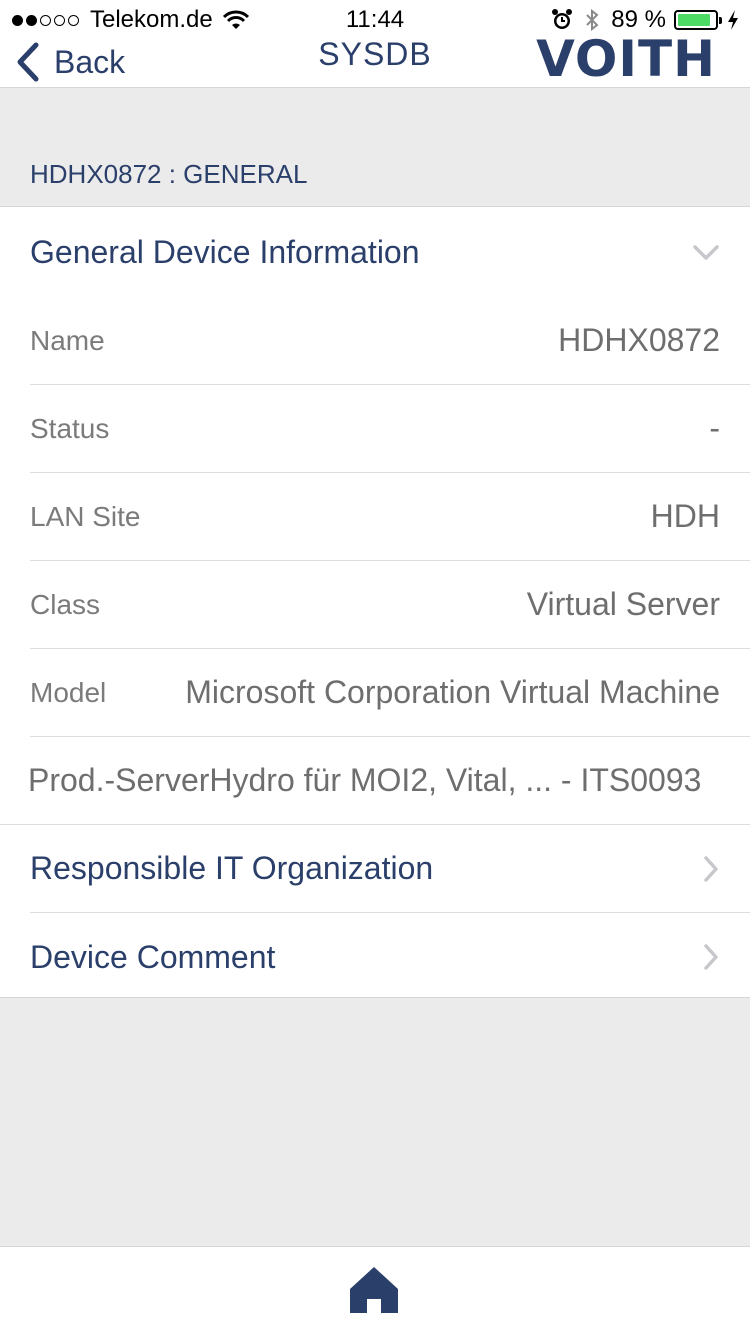  What do you see at coordinates (592, 20) in the screenshot?
I see `bluetooth-icon` at bounding box center [592, 20].